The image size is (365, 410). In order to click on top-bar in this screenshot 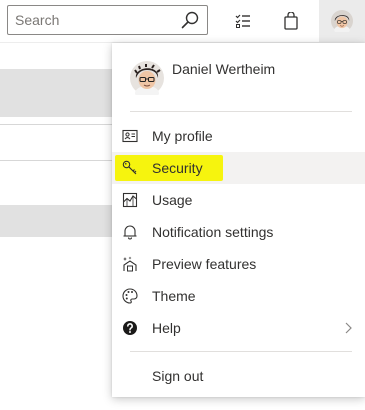, I will do `click(182, 21)`.